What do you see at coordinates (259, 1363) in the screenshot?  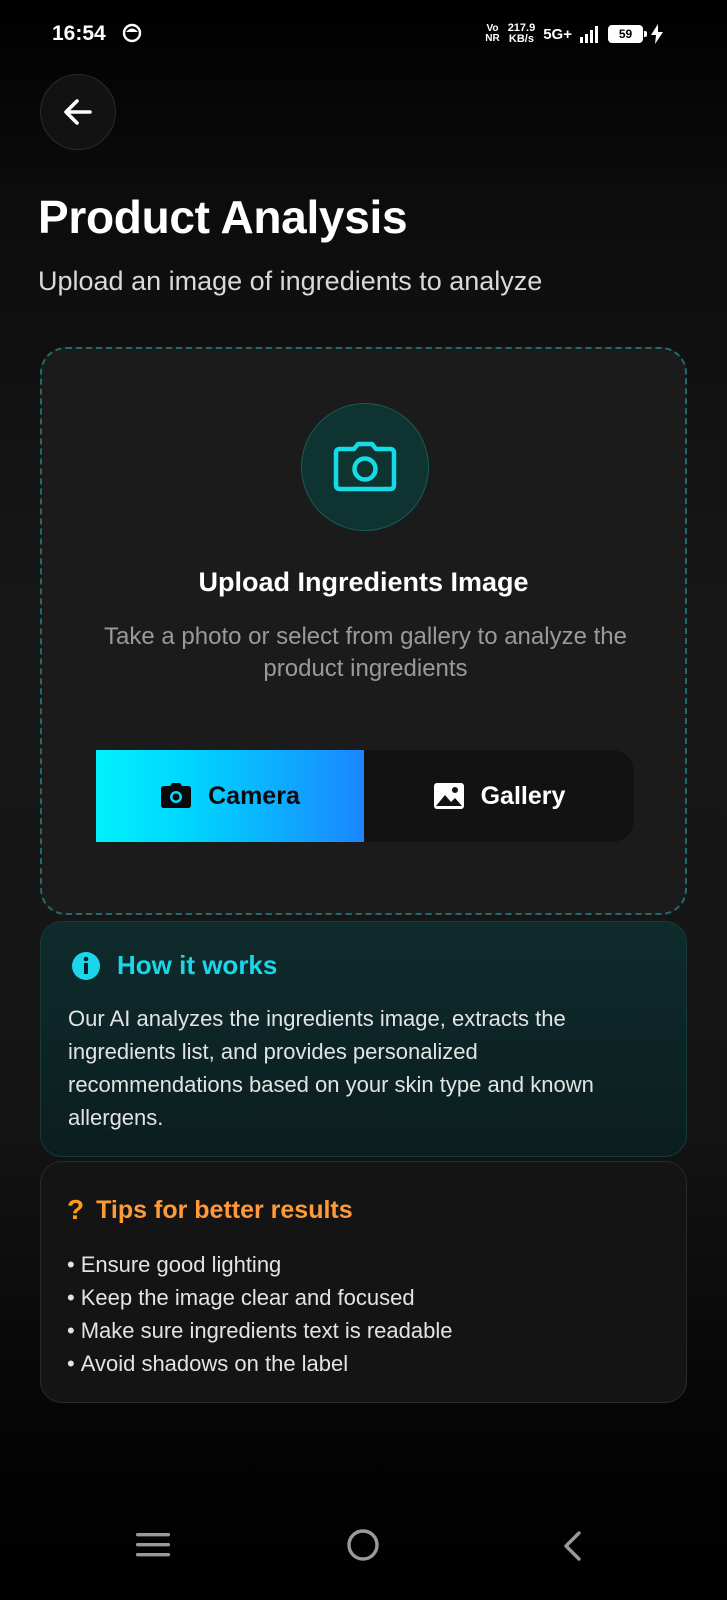 I see `tip-item: Avoid shadows on the label` at bounding box center [259, 1363].